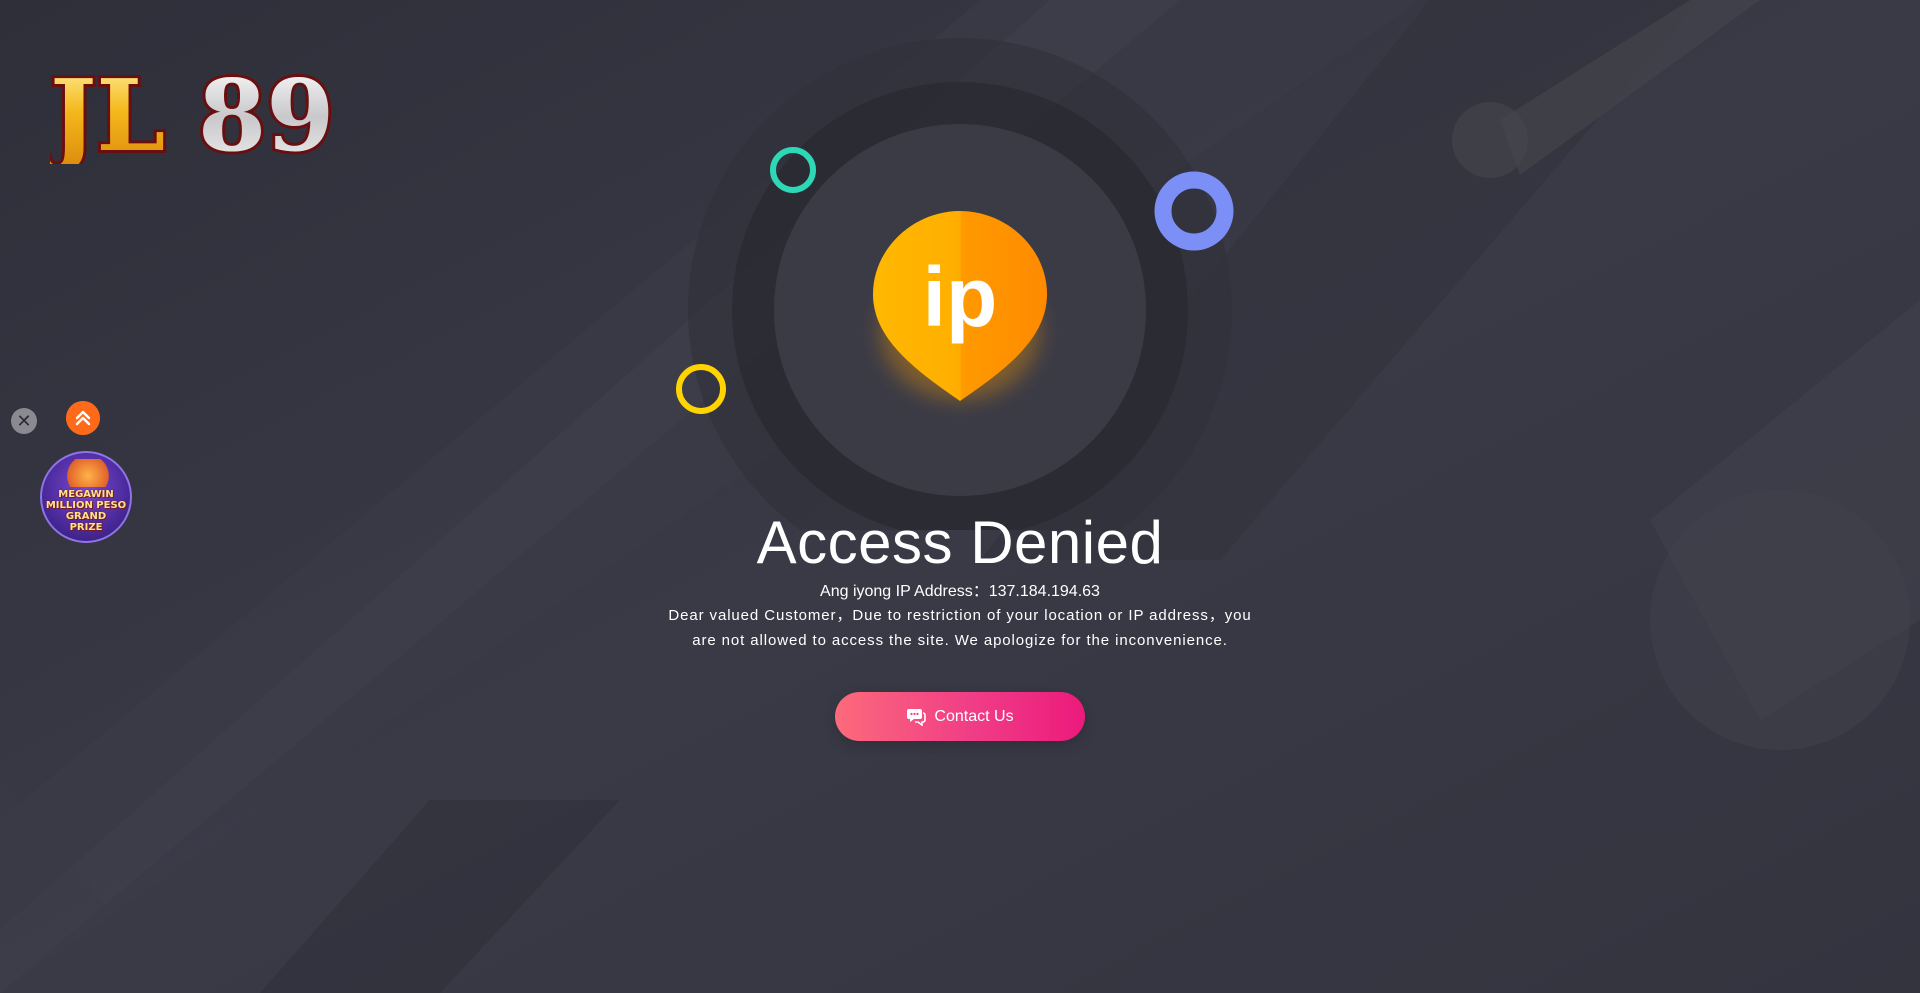  Describe the element at coordinates (960, 297) in the screenshot. I see `ip-badge-icon: ip` at that location.